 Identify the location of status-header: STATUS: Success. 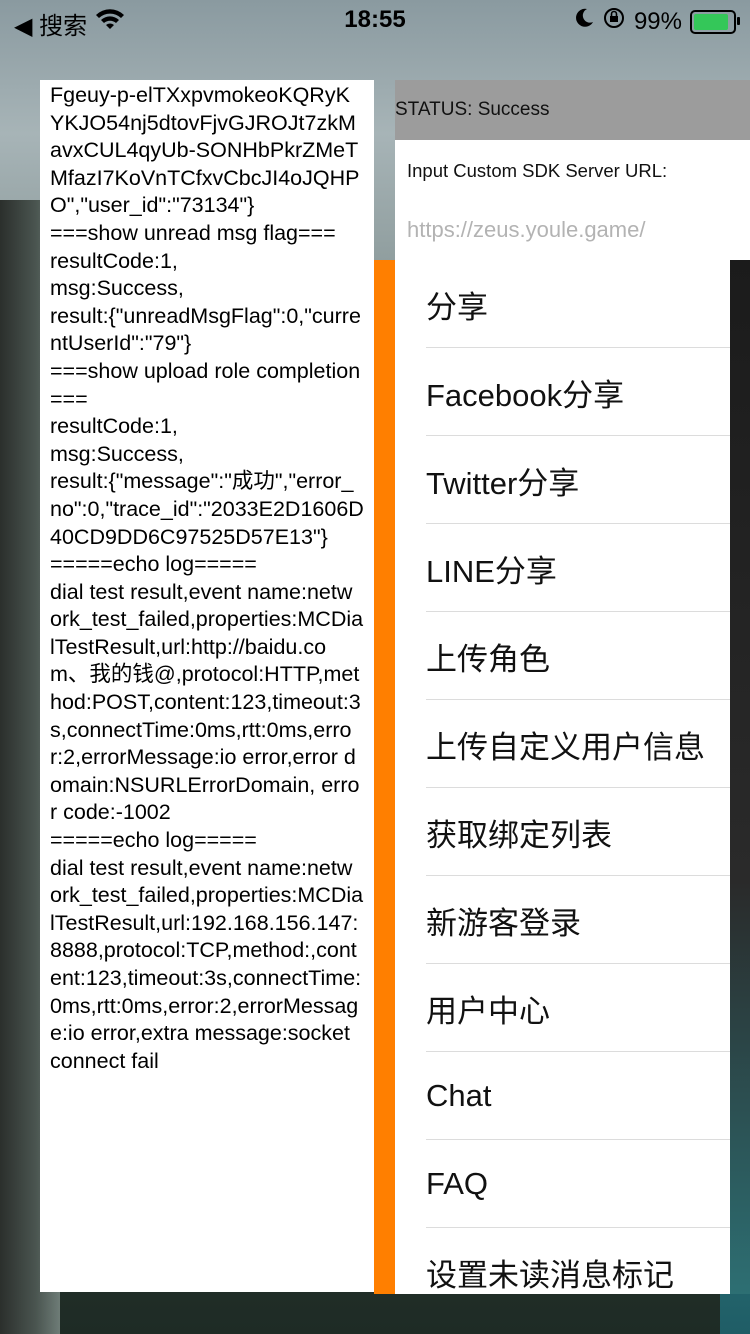
(572, 110).